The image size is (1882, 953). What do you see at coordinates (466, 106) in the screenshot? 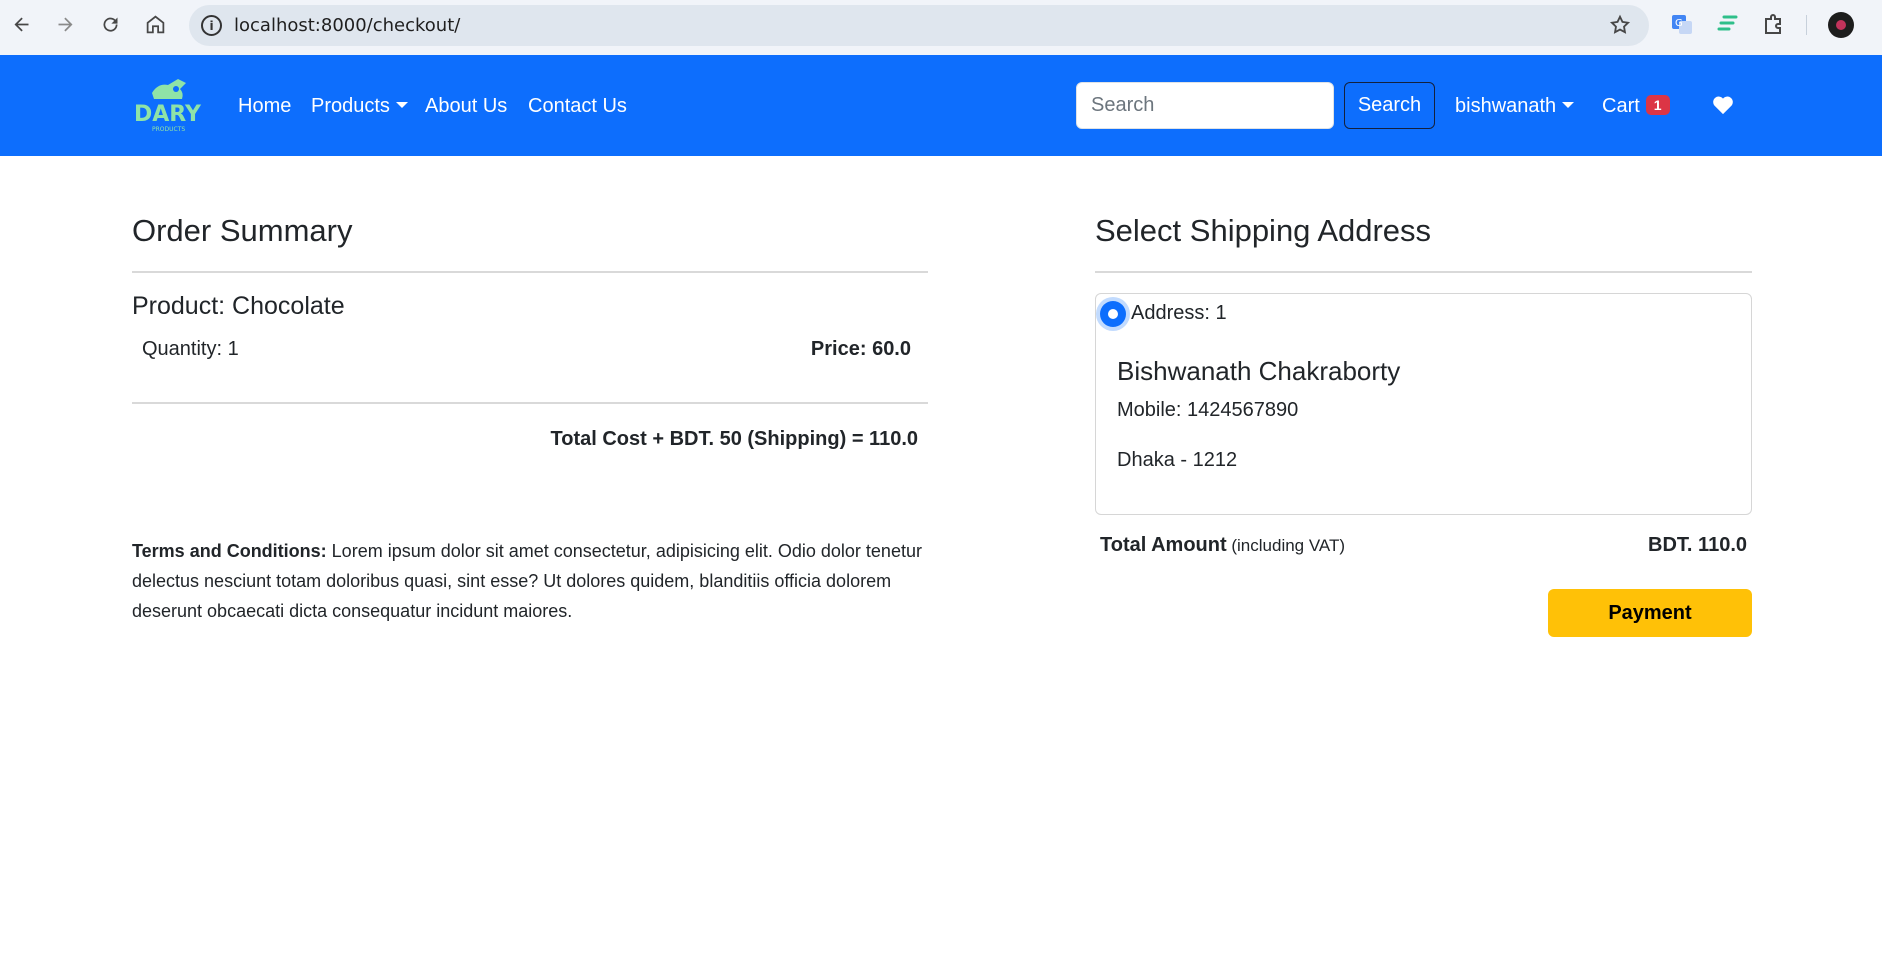
I see `nav-about: About Us` at bounding box center [466, 106].